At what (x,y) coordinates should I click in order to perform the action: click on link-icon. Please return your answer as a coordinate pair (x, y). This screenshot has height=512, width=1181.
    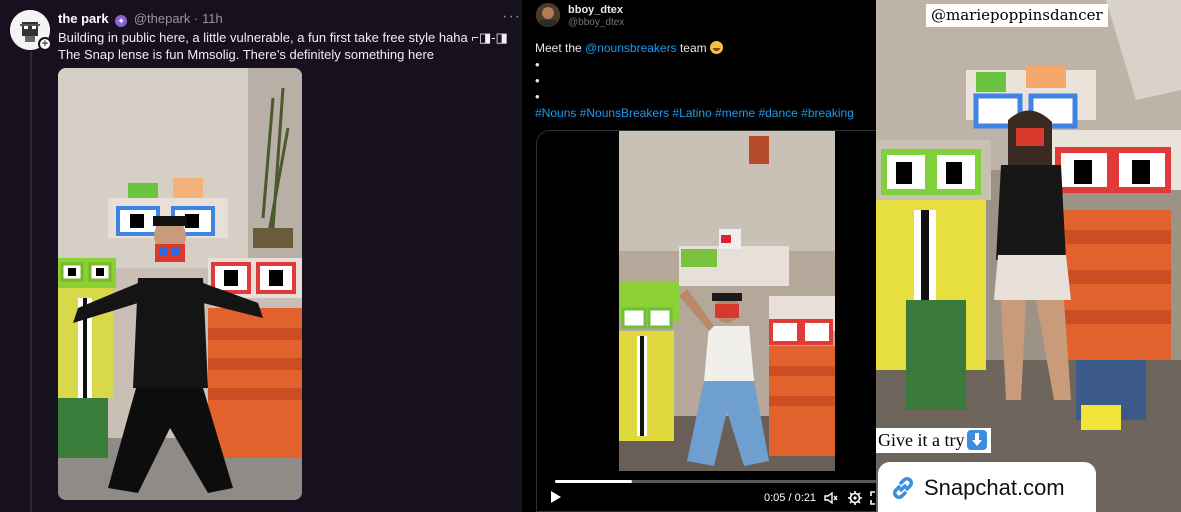
    Looking at the image, I should click on (903, 488).